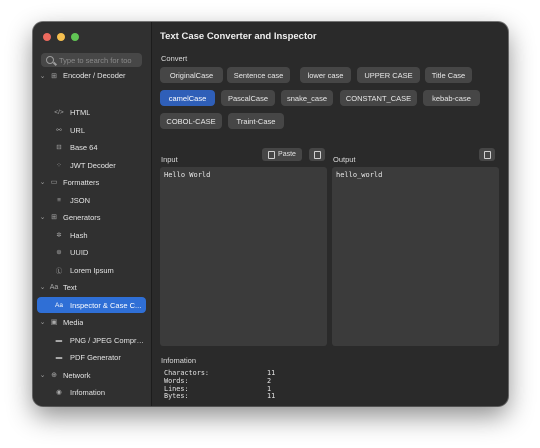 The height and width of the screenshot is (448, 540). What do you see at coordinates (95, 357) in the screenshot?
I see `sidebar-item-label: PDF Generator` at bounding box center [95, 357].